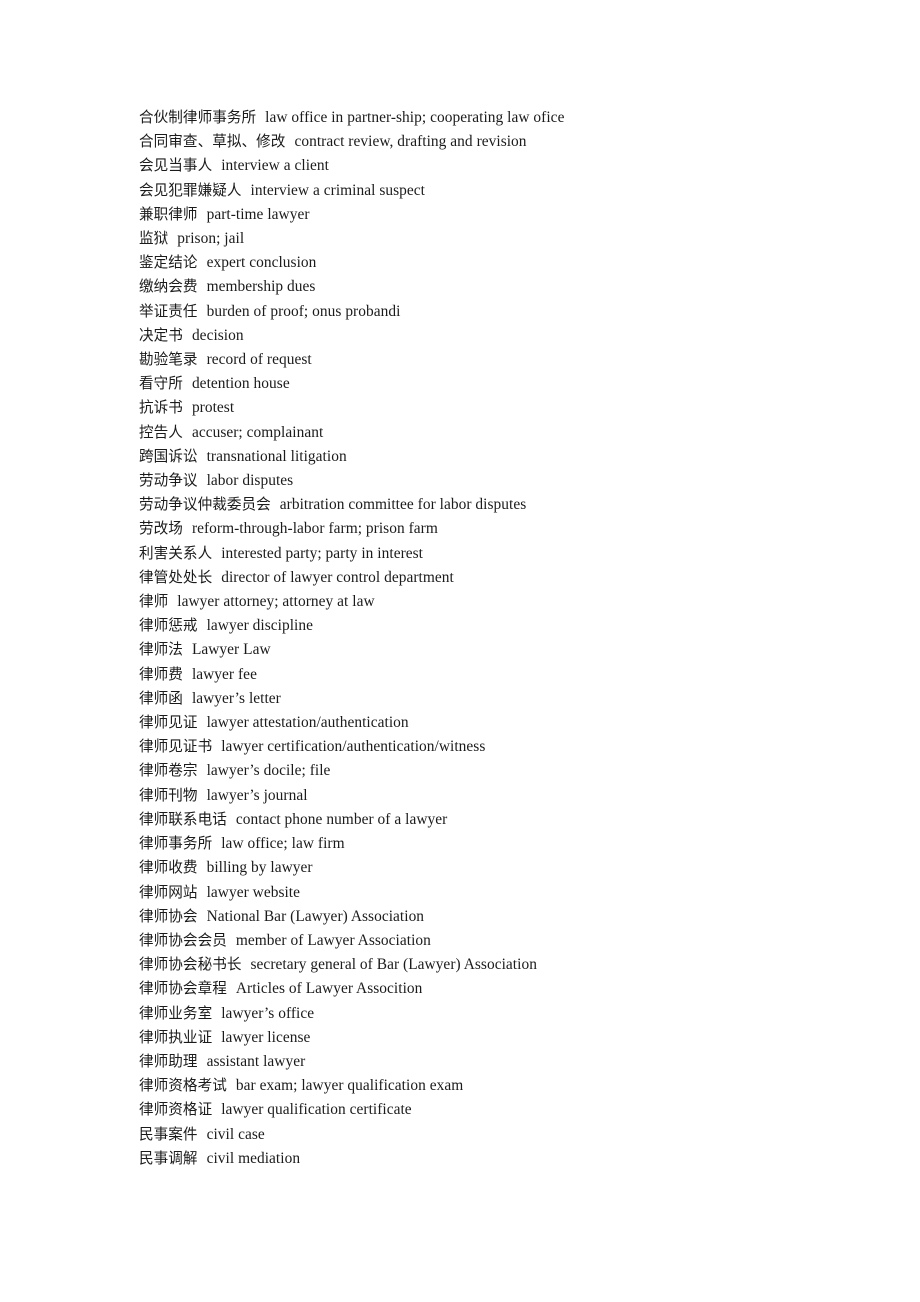 The height and width of the screenshot is (1302, 920). I want to click on glossary-entry: 劳动争议 labor disputes, so click(529, 481).